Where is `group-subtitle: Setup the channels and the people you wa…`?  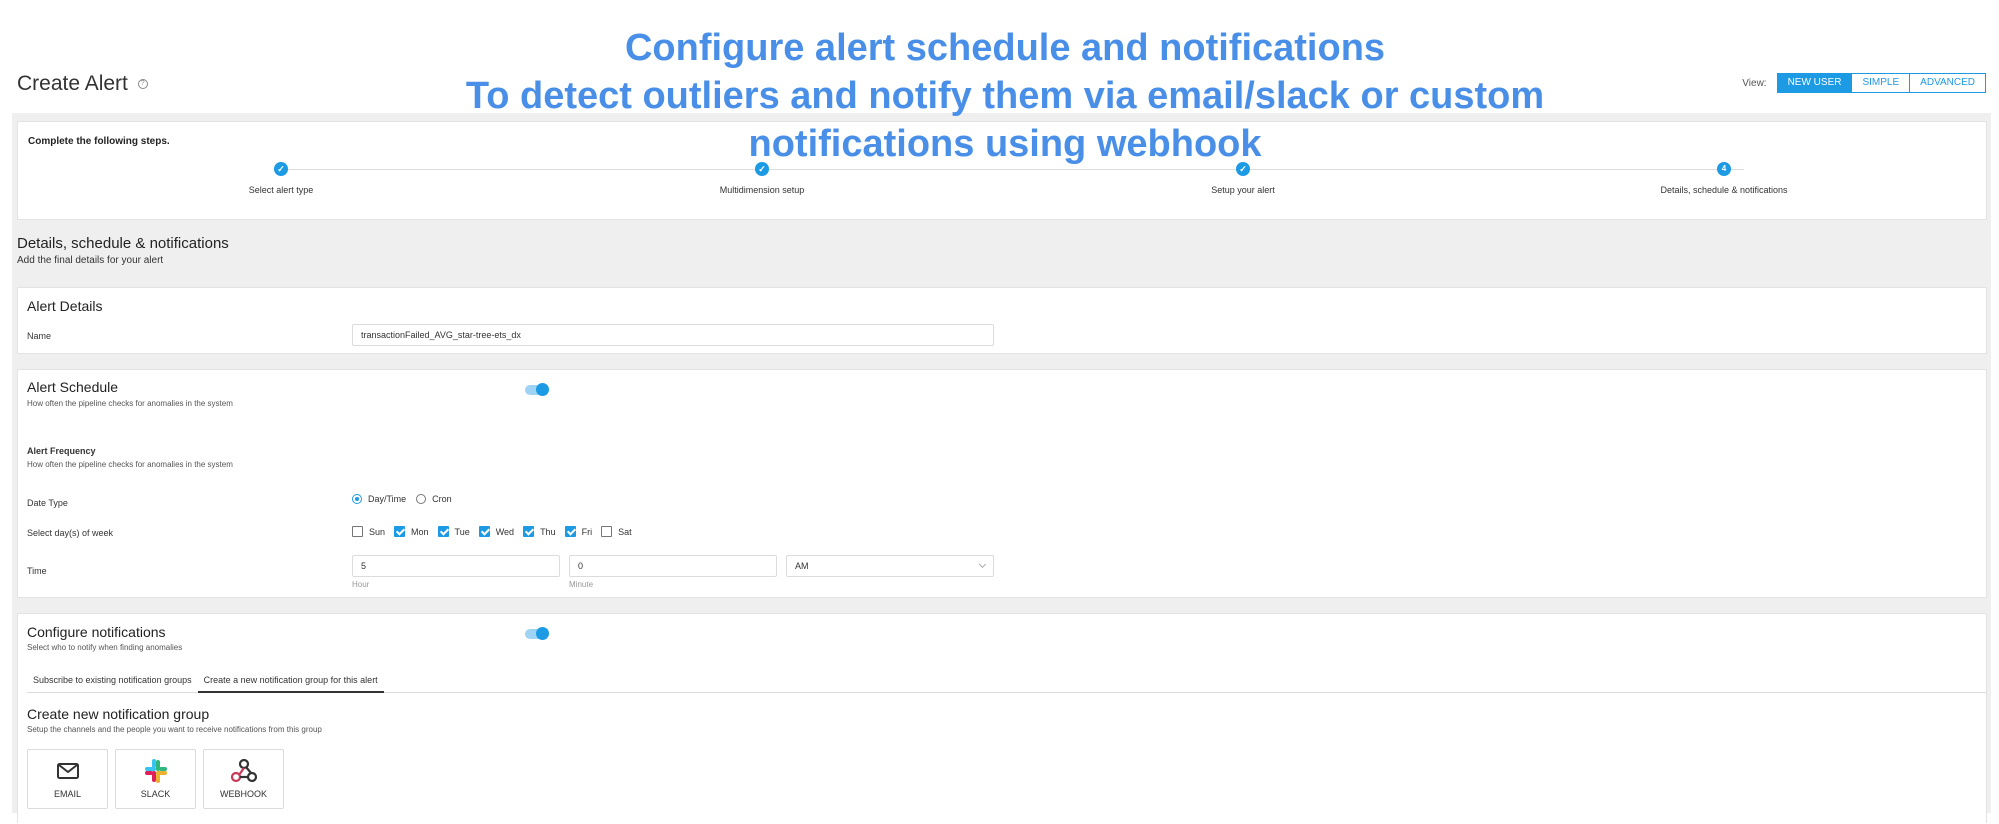 group-subtitle: Setup the channels and the people you wa… is located at coordinates (174, 729).